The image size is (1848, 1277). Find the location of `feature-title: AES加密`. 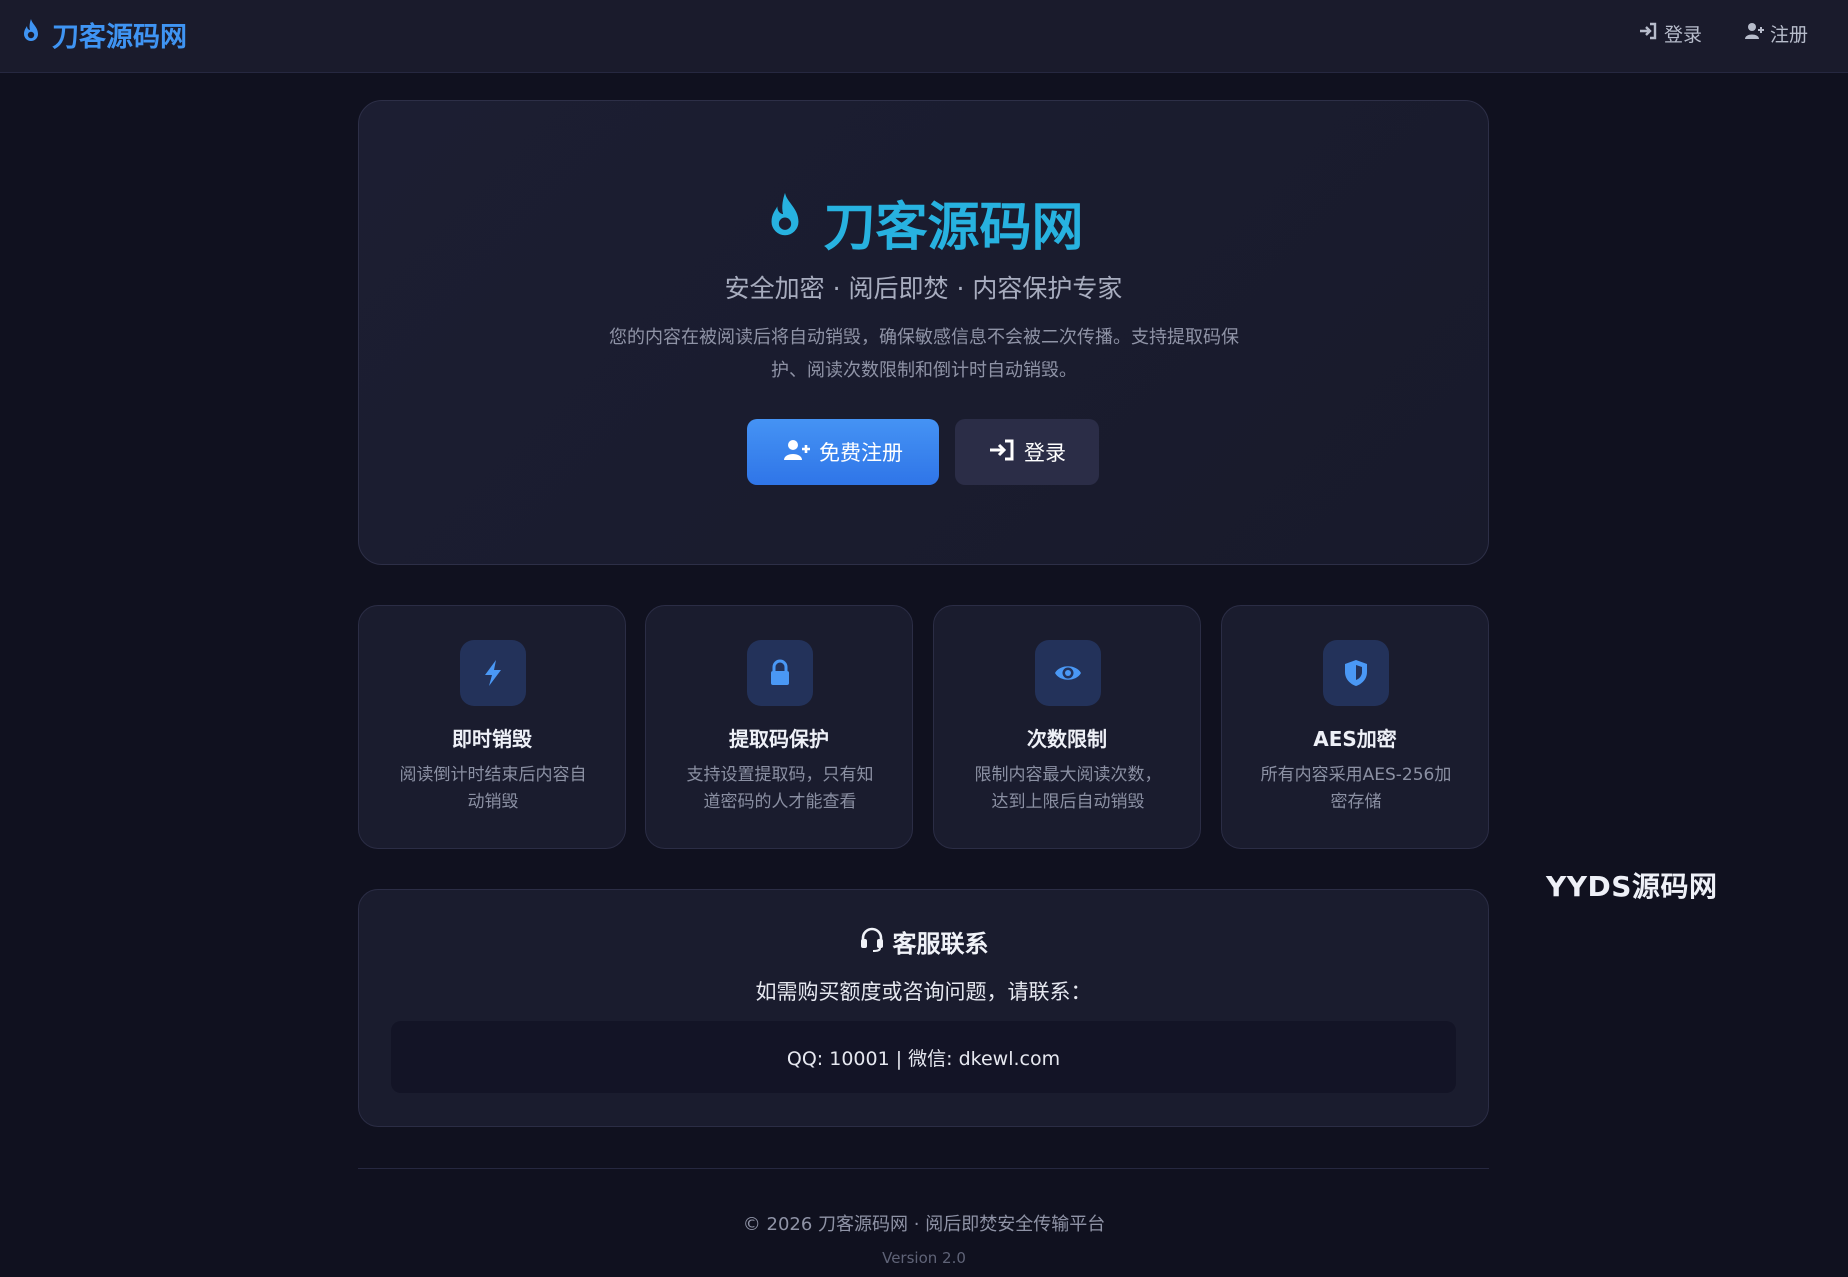

feature-title: AES加密 is located at coordinates (1355, 739).